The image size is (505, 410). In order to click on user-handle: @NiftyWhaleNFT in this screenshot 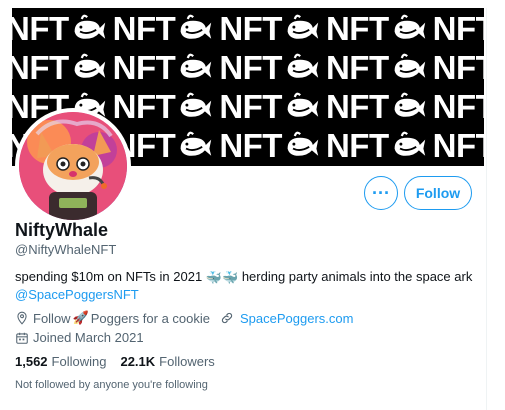, I will do `click(66, 249)`.